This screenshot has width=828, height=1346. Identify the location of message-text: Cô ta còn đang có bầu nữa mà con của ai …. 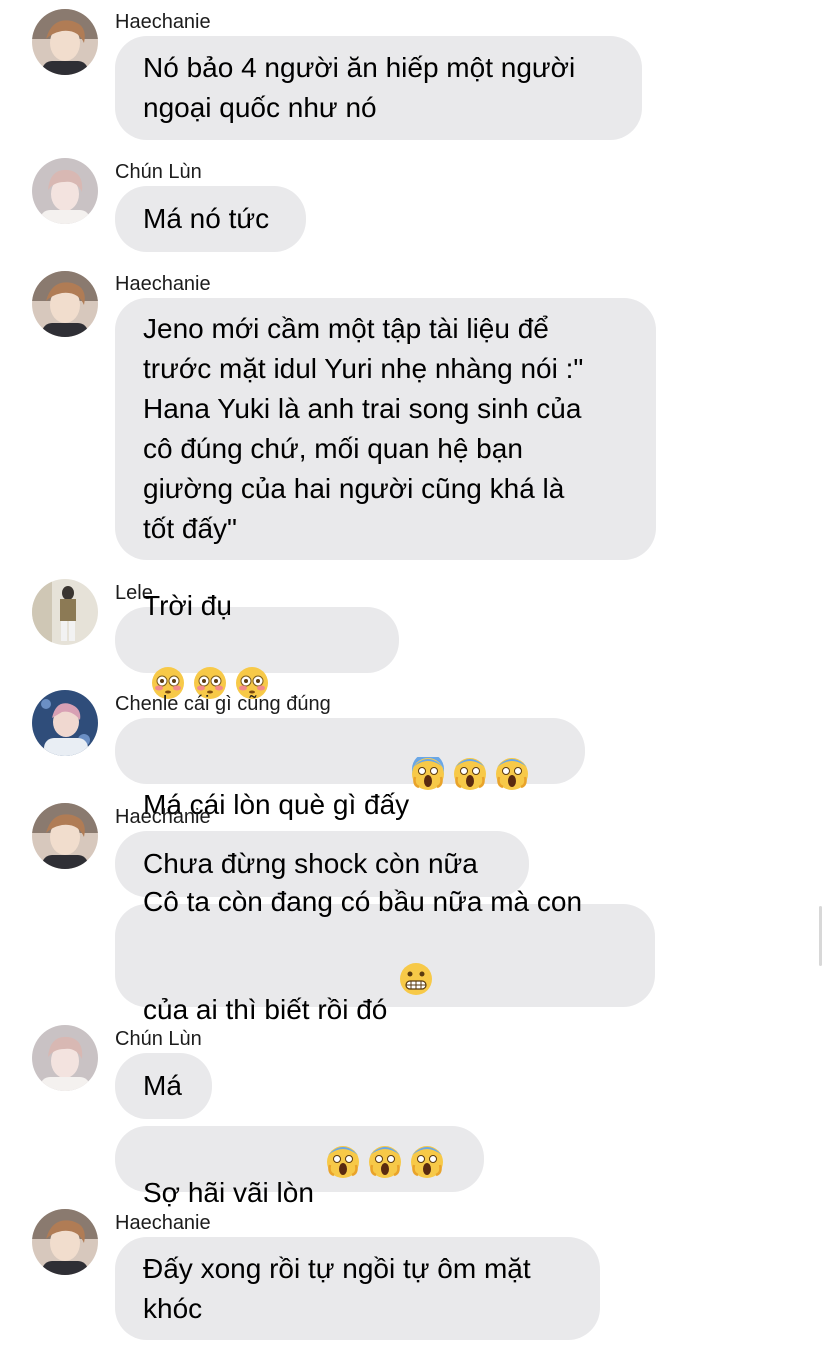
(362, 956).